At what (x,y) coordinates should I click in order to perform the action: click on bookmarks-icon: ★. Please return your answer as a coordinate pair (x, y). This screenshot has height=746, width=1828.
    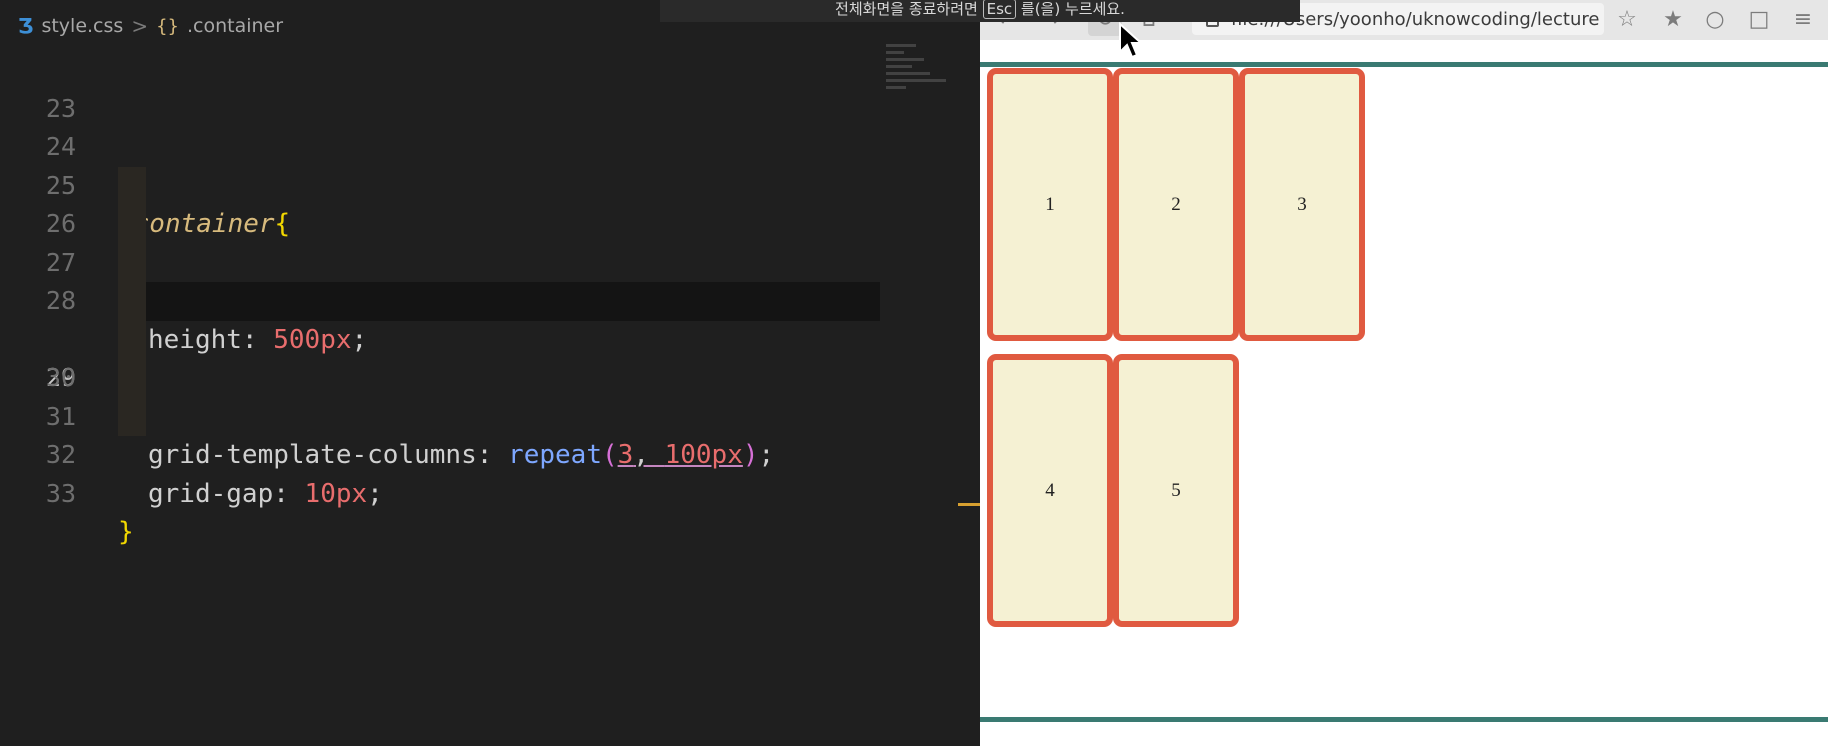
    Looking at the image, I should click on (1673, 19).